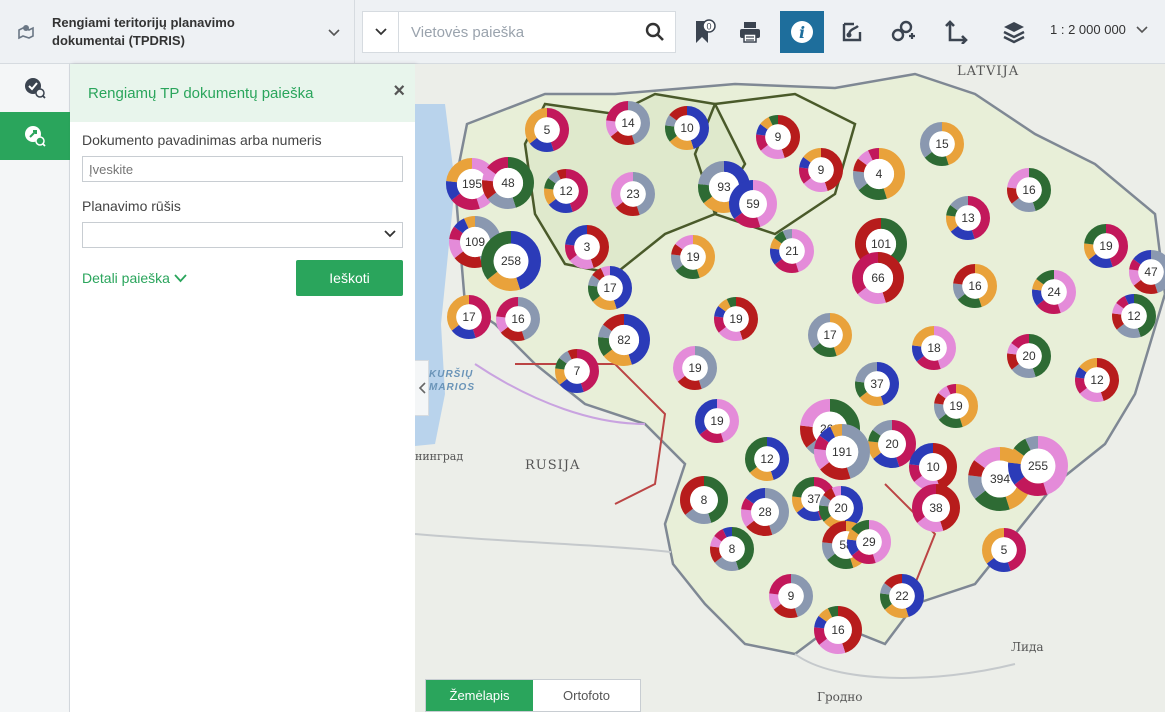  What do you see at coordinates (967, 218) in the screenshot?
I see `cluster-marker: 13` at bounding box center [967, 218].